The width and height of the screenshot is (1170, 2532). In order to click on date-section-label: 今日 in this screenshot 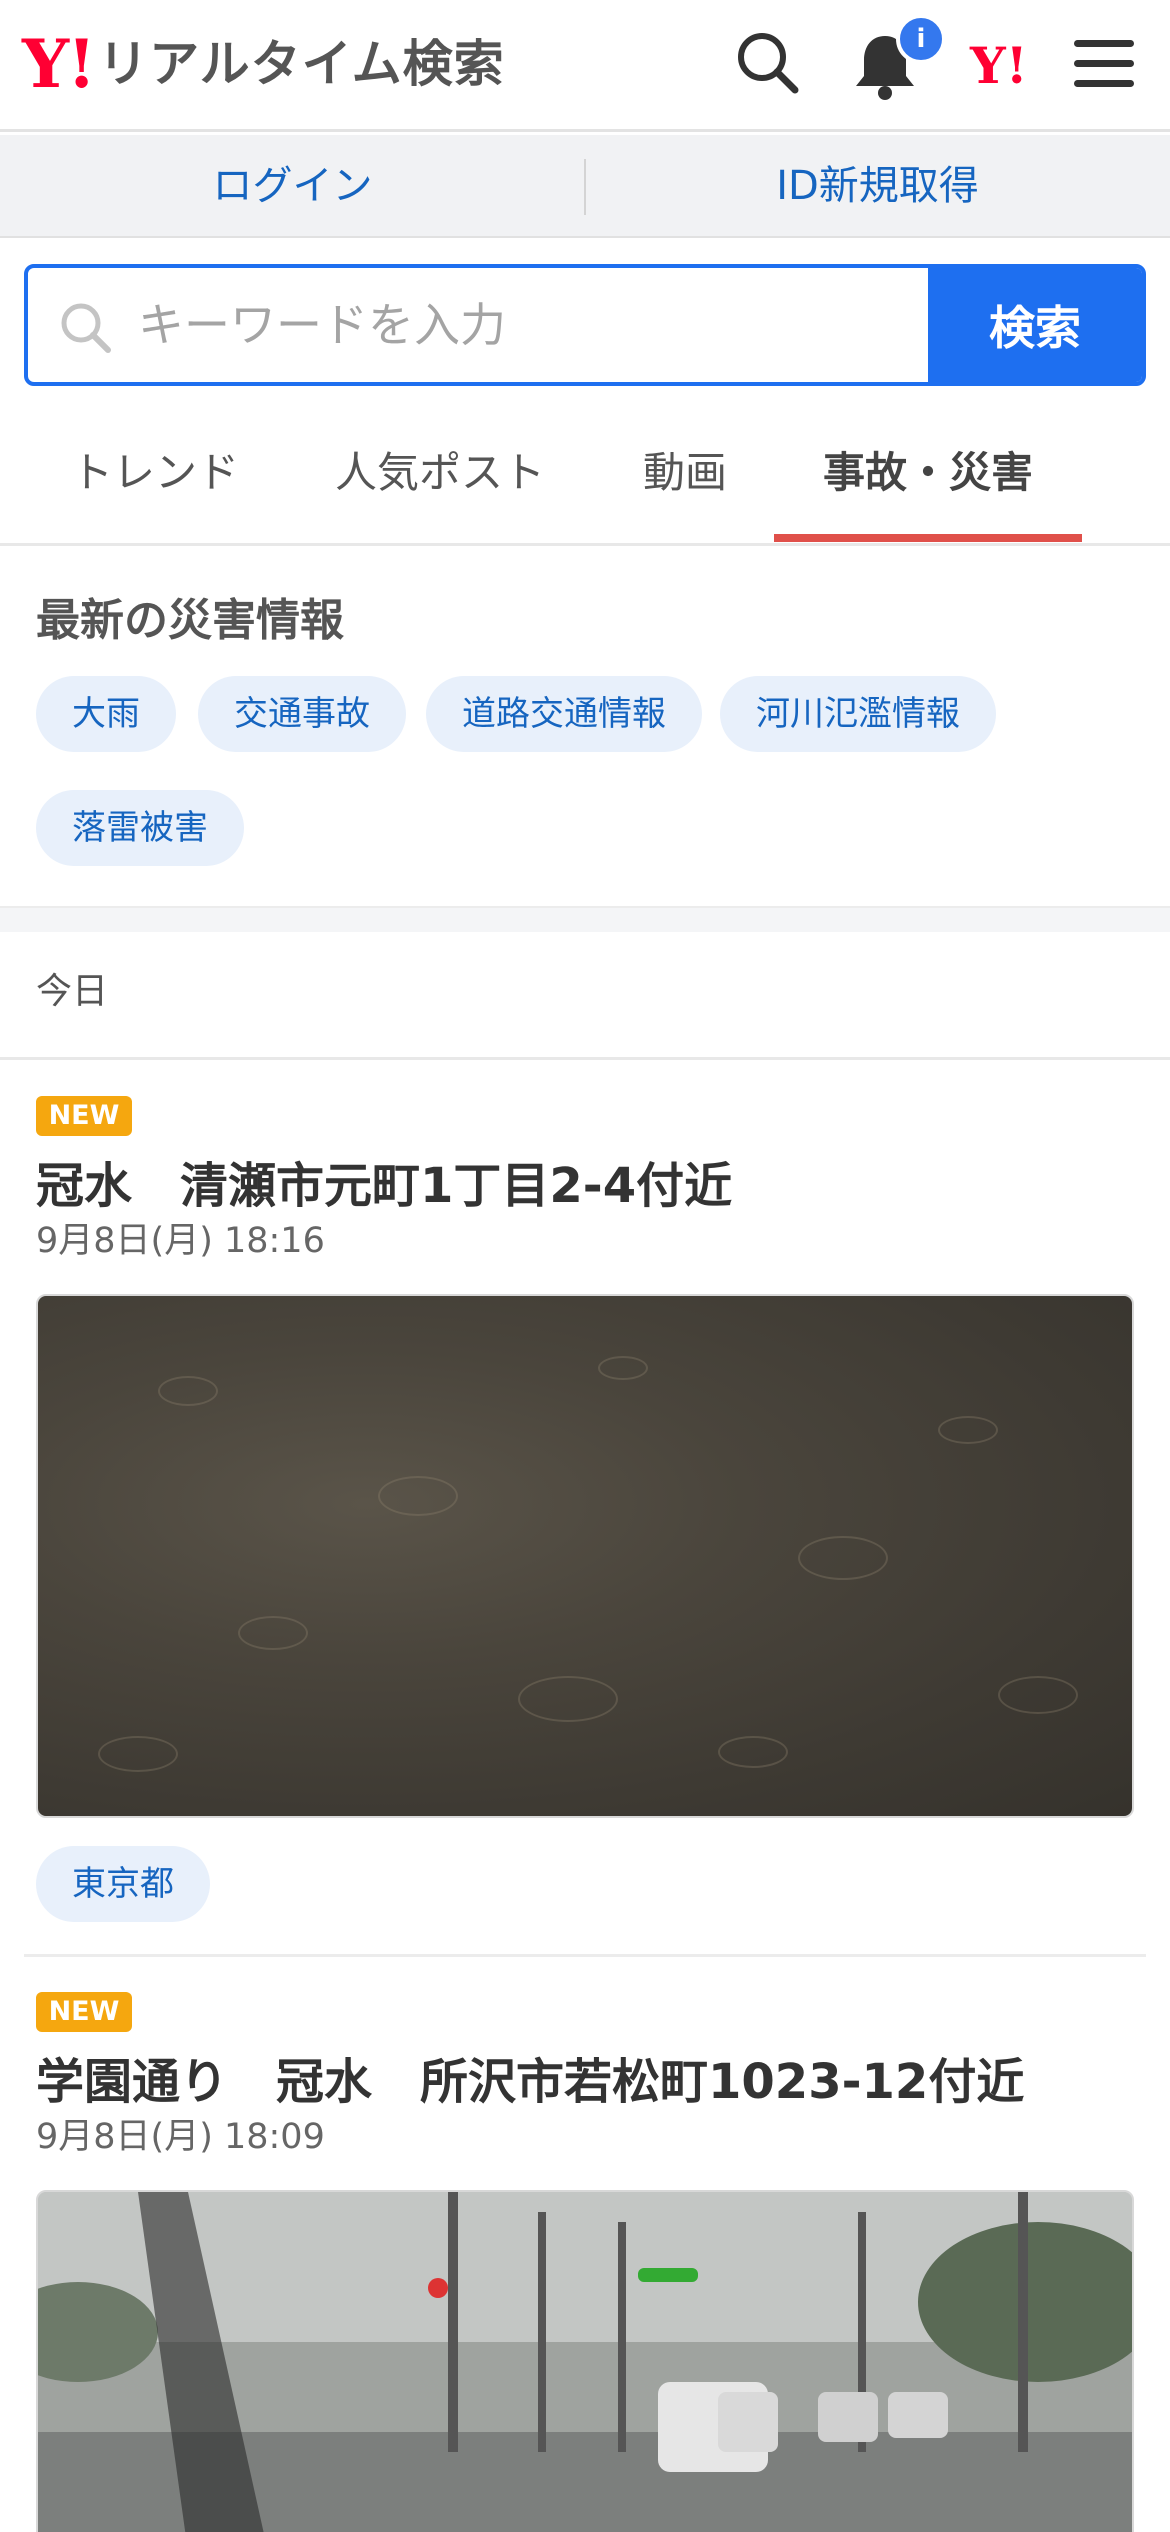, I will do `click(72, 991)`.